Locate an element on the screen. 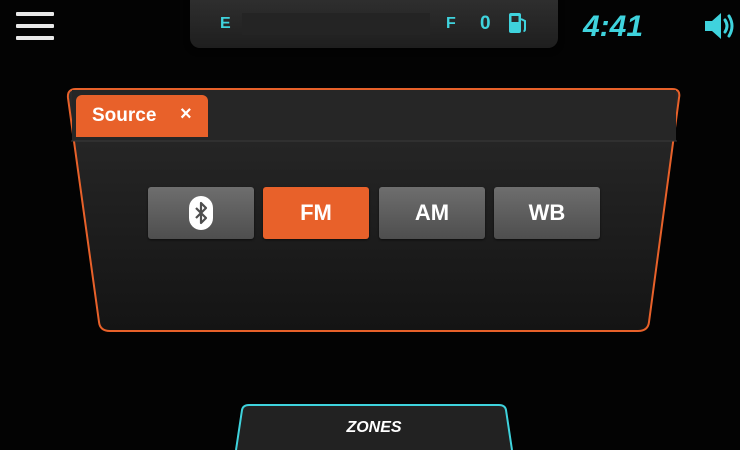 The width and height of the screenshot is (740, 450). bluetooth-icon is located at coordinates (201, 213).